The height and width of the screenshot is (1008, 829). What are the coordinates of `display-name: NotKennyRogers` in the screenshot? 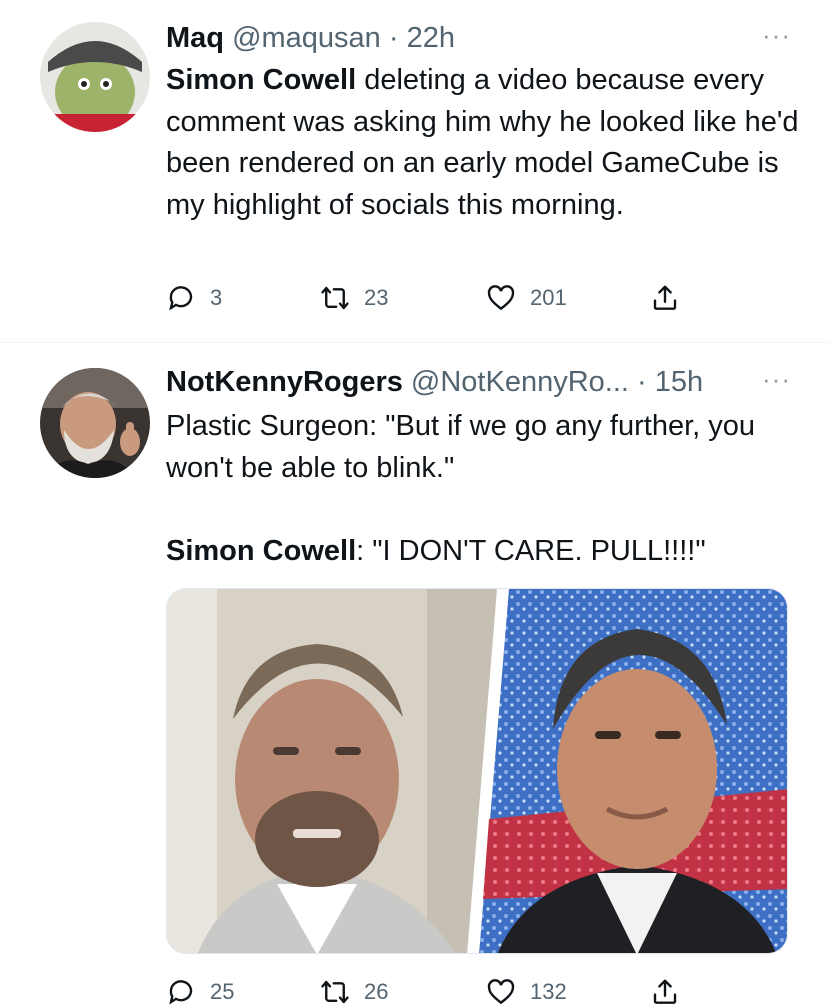 It's located at (284, 382).